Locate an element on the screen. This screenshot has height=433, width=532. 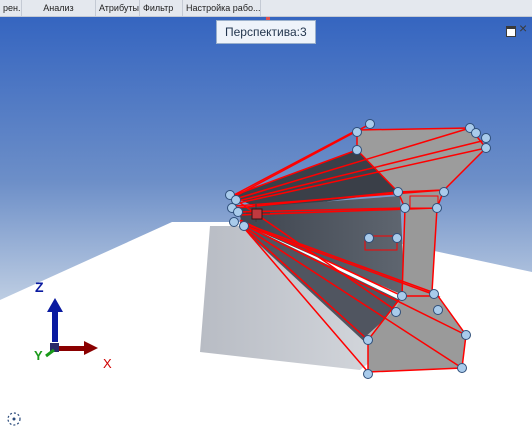
menu-item-analysis: Анализ is located at coordinates (59, 8).